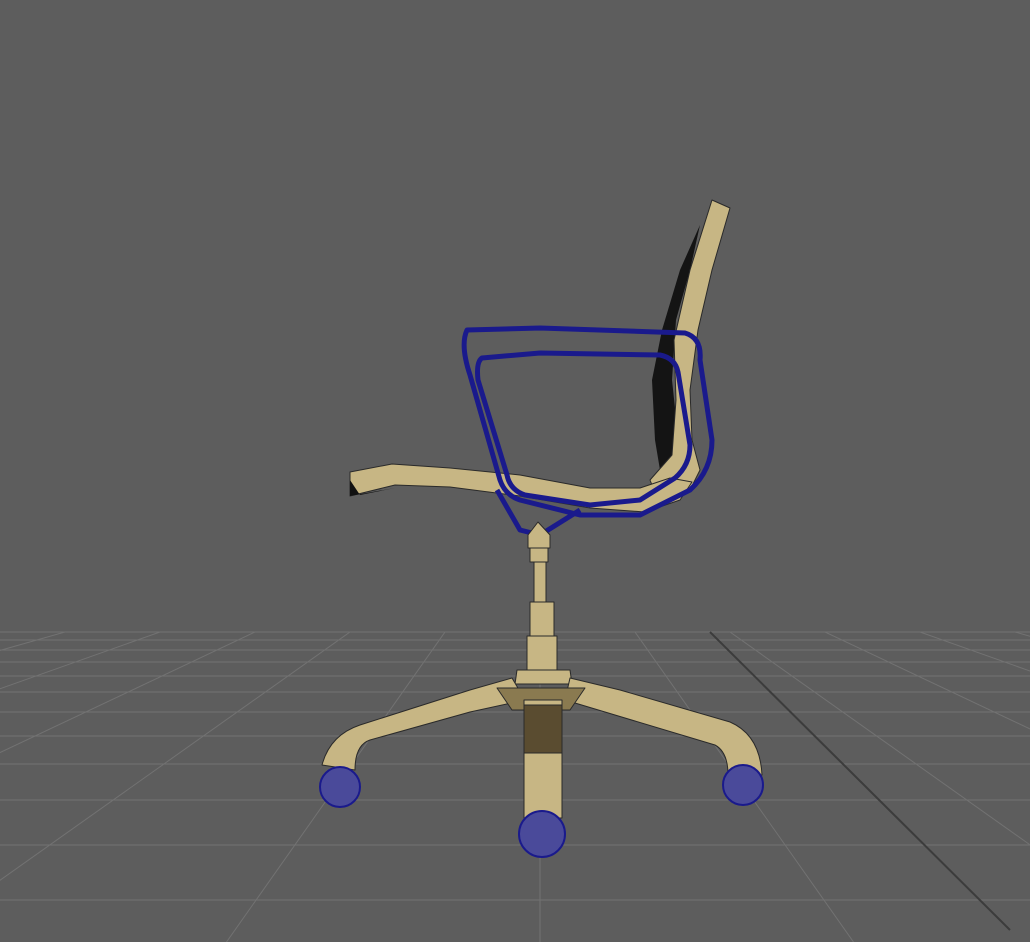 The width and height of the screenshot is (1030, 942). I want to click on column-upper, so click(539, 555).